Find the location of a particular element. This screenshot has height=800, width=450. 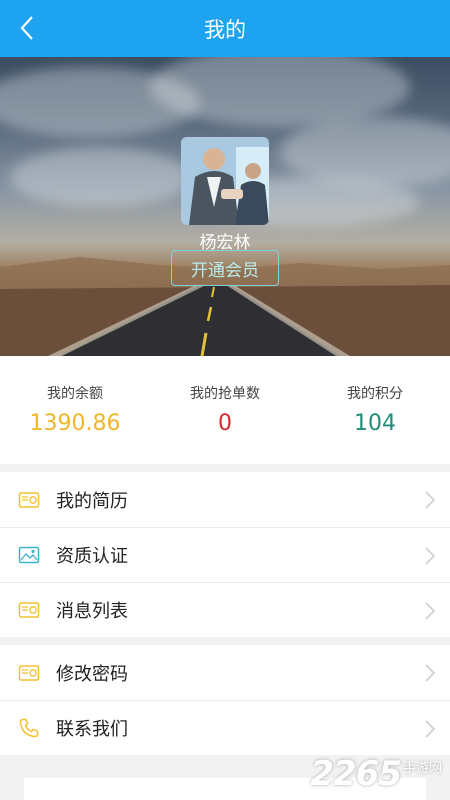

stat-orders: 我的抢单数 0 is located at coordinates (225, 410).